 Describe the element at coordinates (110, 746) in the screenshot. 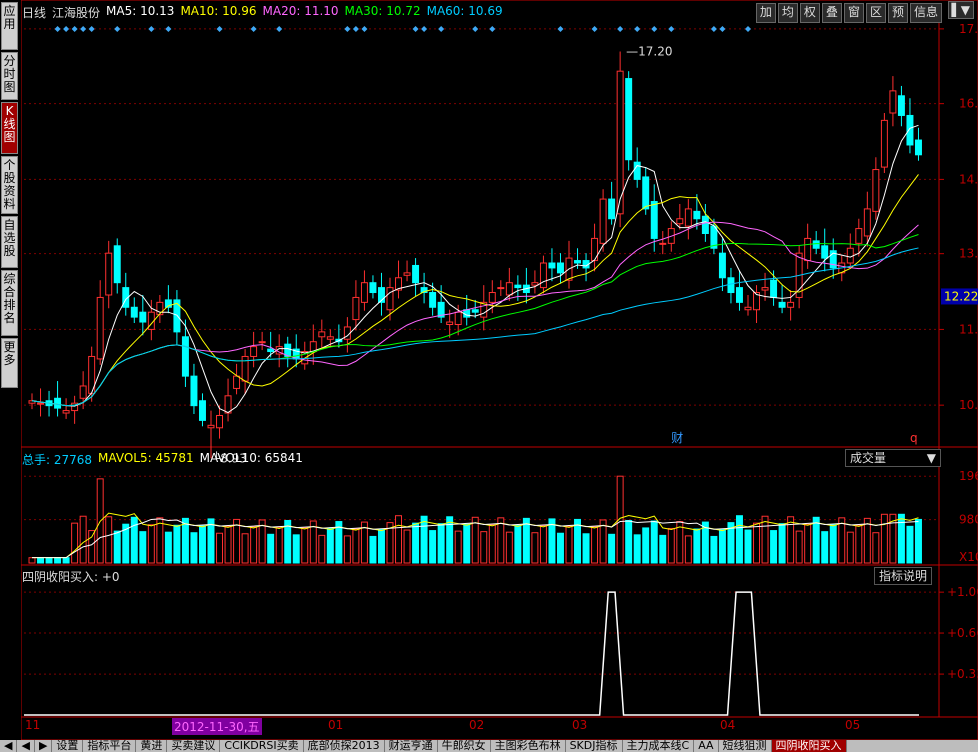

I see `bottom-tab-1: 指标平台` at that location.